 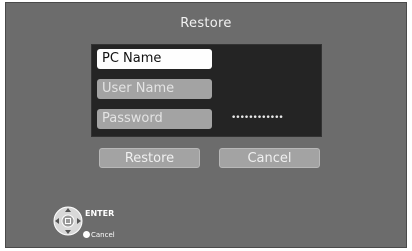 I want to click on cancel-legend: Cancel, so click(x=103, y=235).